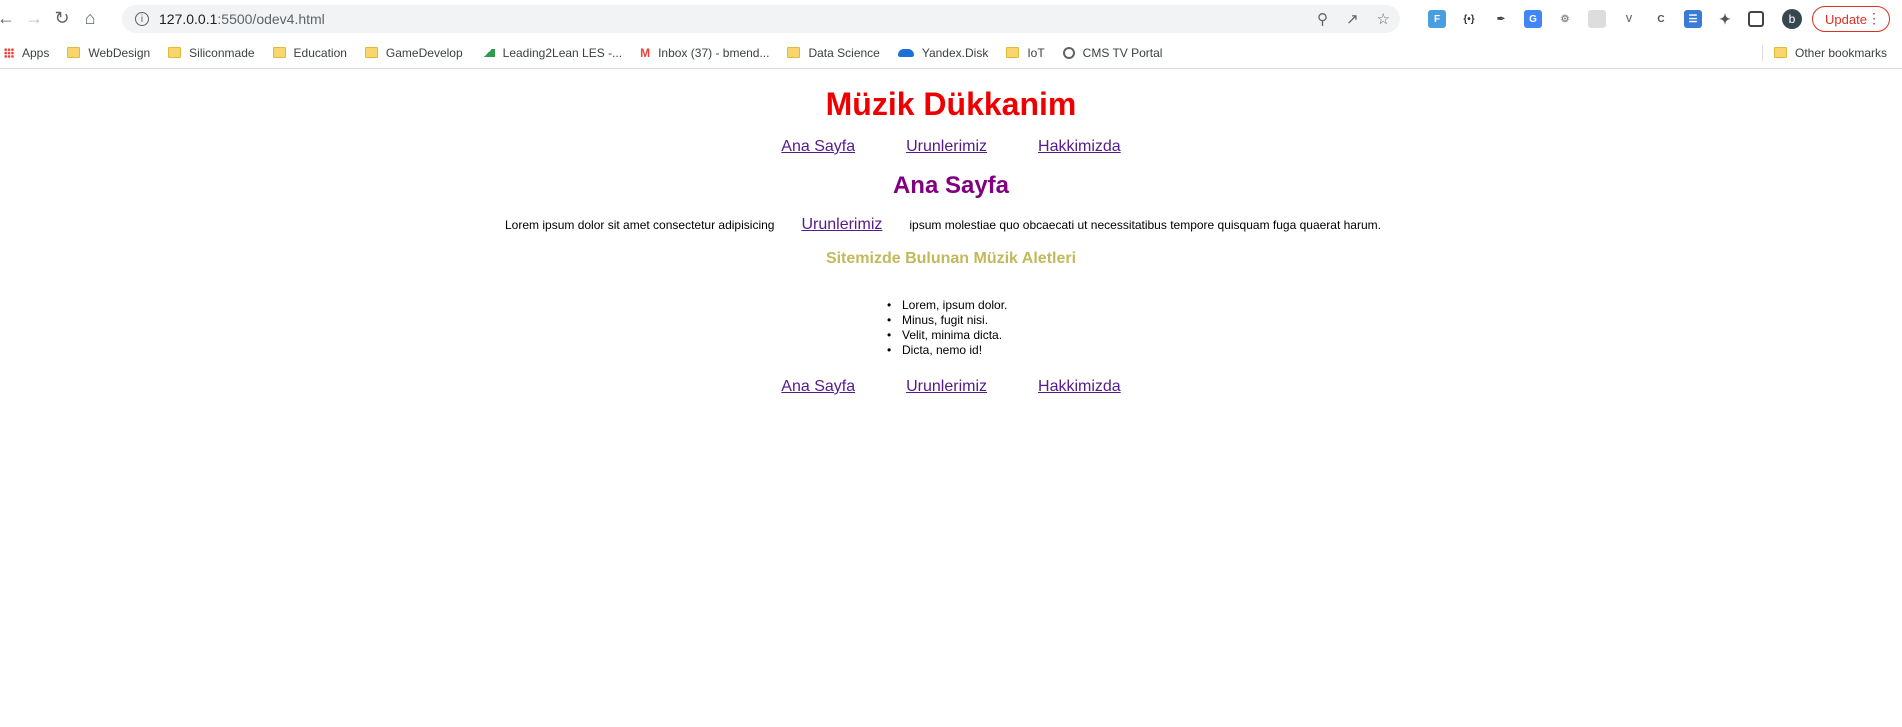 This screenshot has height=727, width=1902. I want to click on bookmark-label: Education, so click(320, 52).